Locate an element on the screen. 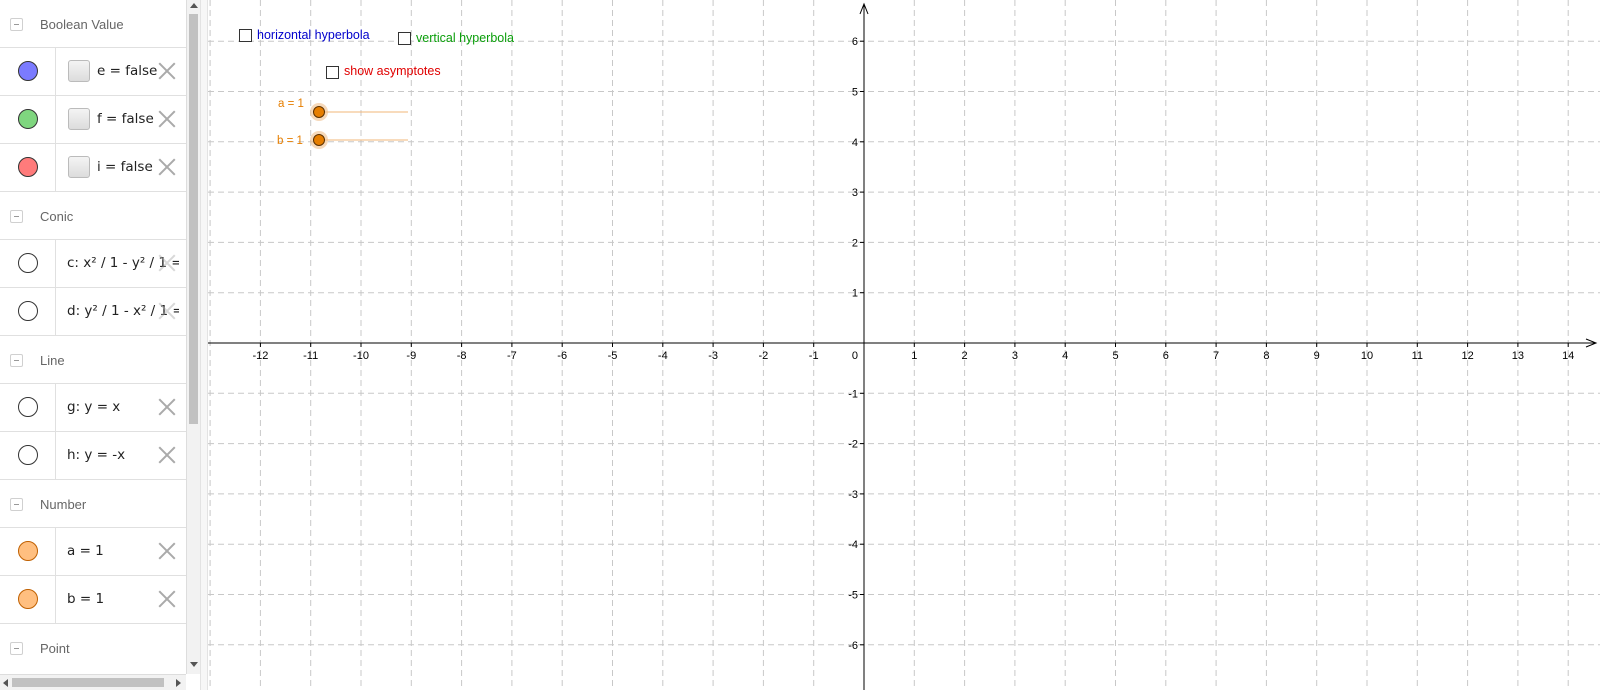 The image size is (1600, 690). algebra-item-g: g: y = x is located at coordinates (93, 408).